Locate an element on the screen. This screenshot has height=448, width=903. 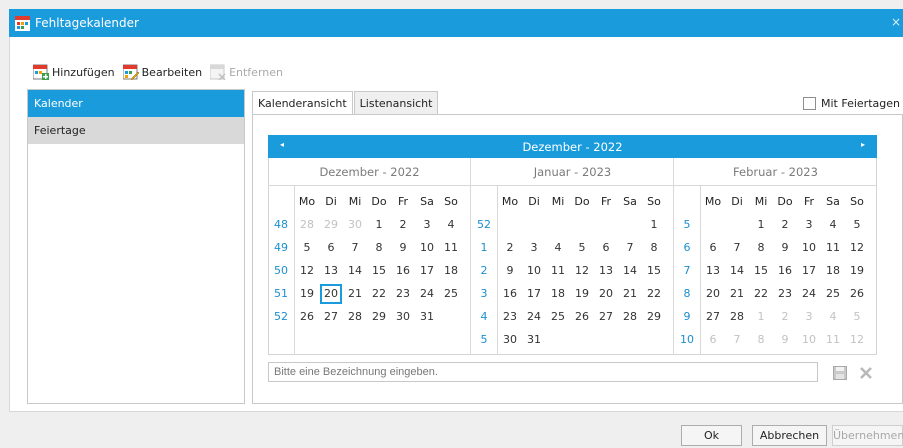
day-cell: 15 is located at coordinates (379, 271).